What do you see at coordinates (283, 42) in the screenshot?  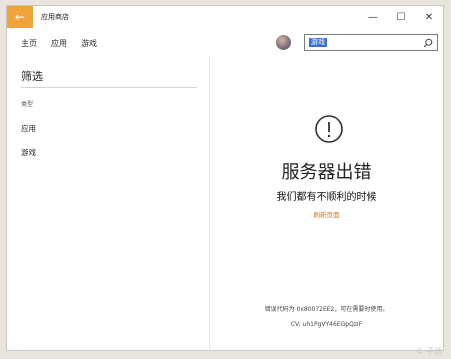 I see `avatar` at bounding box center [283, 42].